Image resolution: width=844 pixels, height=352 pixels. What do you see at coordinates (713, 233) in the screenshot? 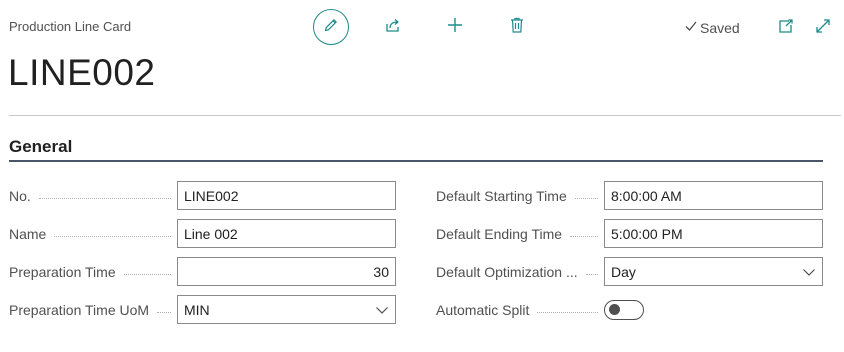
I see `default-ending-time-field: 5:00:00 PM` at bounding box center [713, 233].